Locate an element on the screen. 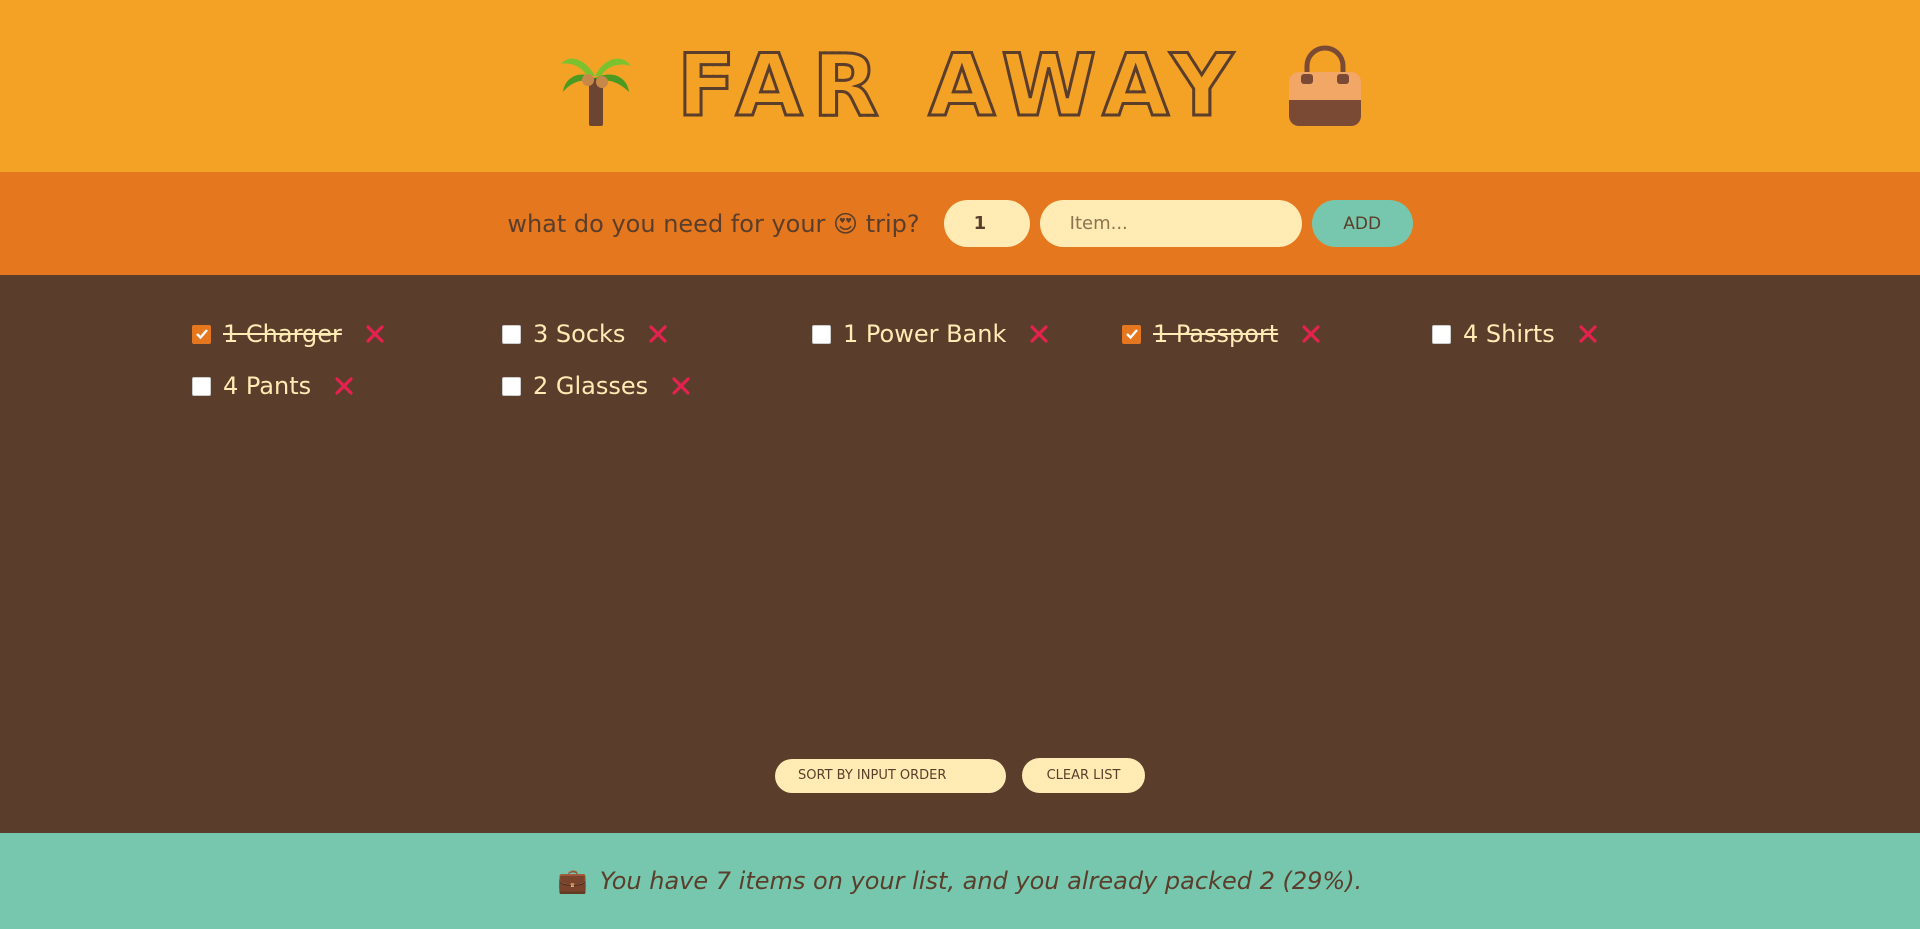 This screenshot has width=1920, height=929. briefcase-icon: 💼 is located at coordinates (572, 881).